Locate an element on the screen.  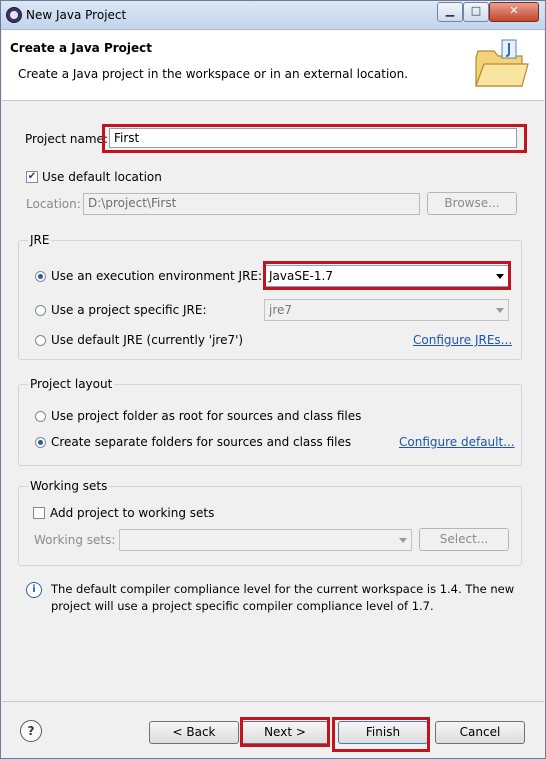
working-sets-group is located at coordinates (270, 526).